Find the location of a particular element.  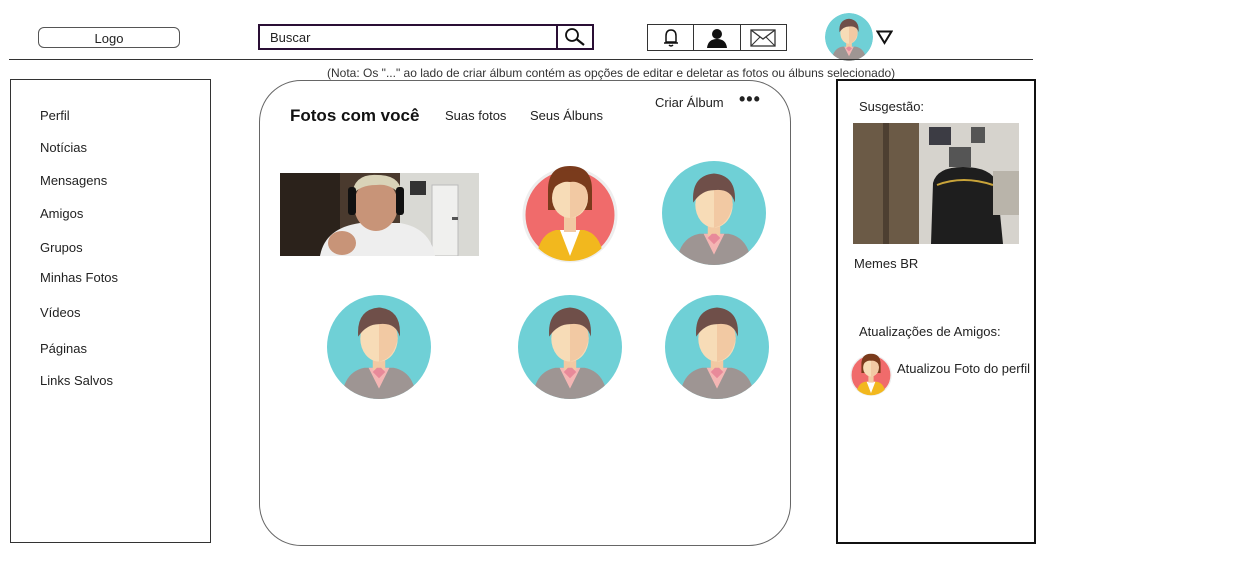

search-button is located at coordinates (574, 37).